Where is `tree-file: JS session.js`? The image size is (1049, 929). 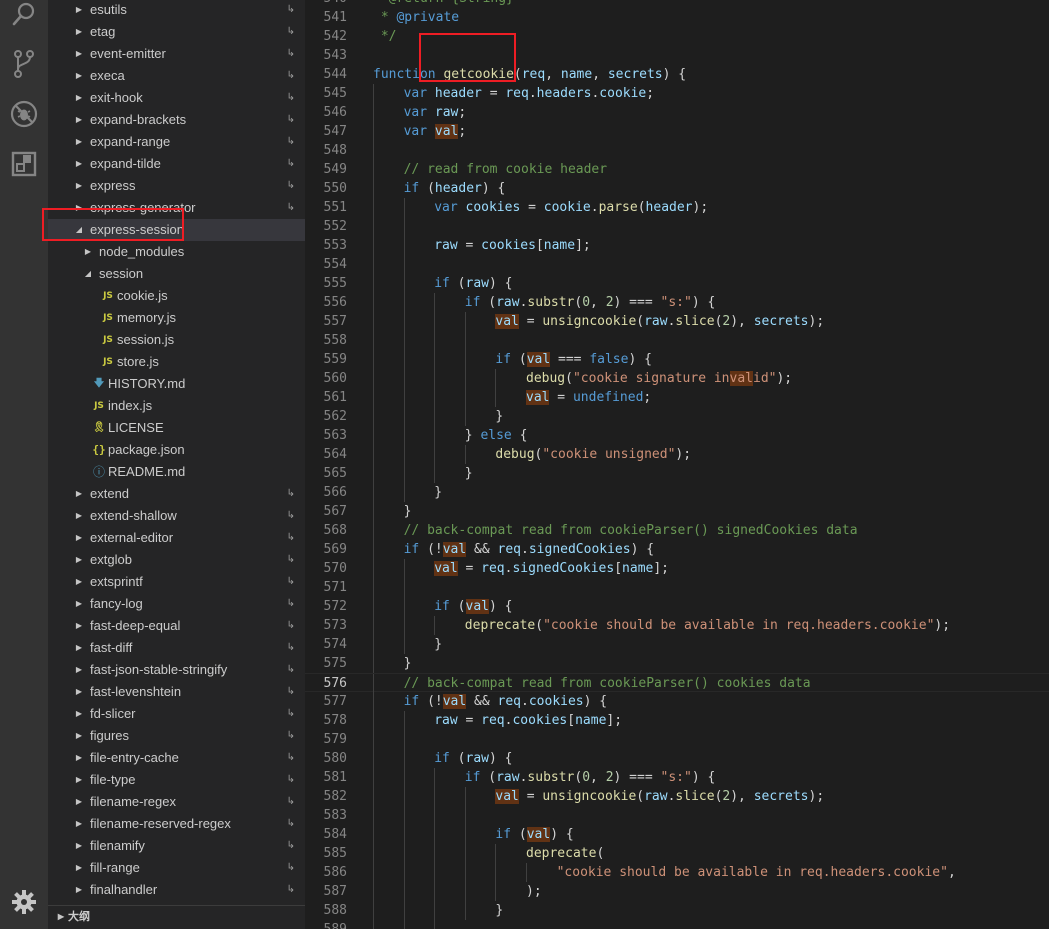
tree-file: JS session.js is located at coordinates (176, 340).